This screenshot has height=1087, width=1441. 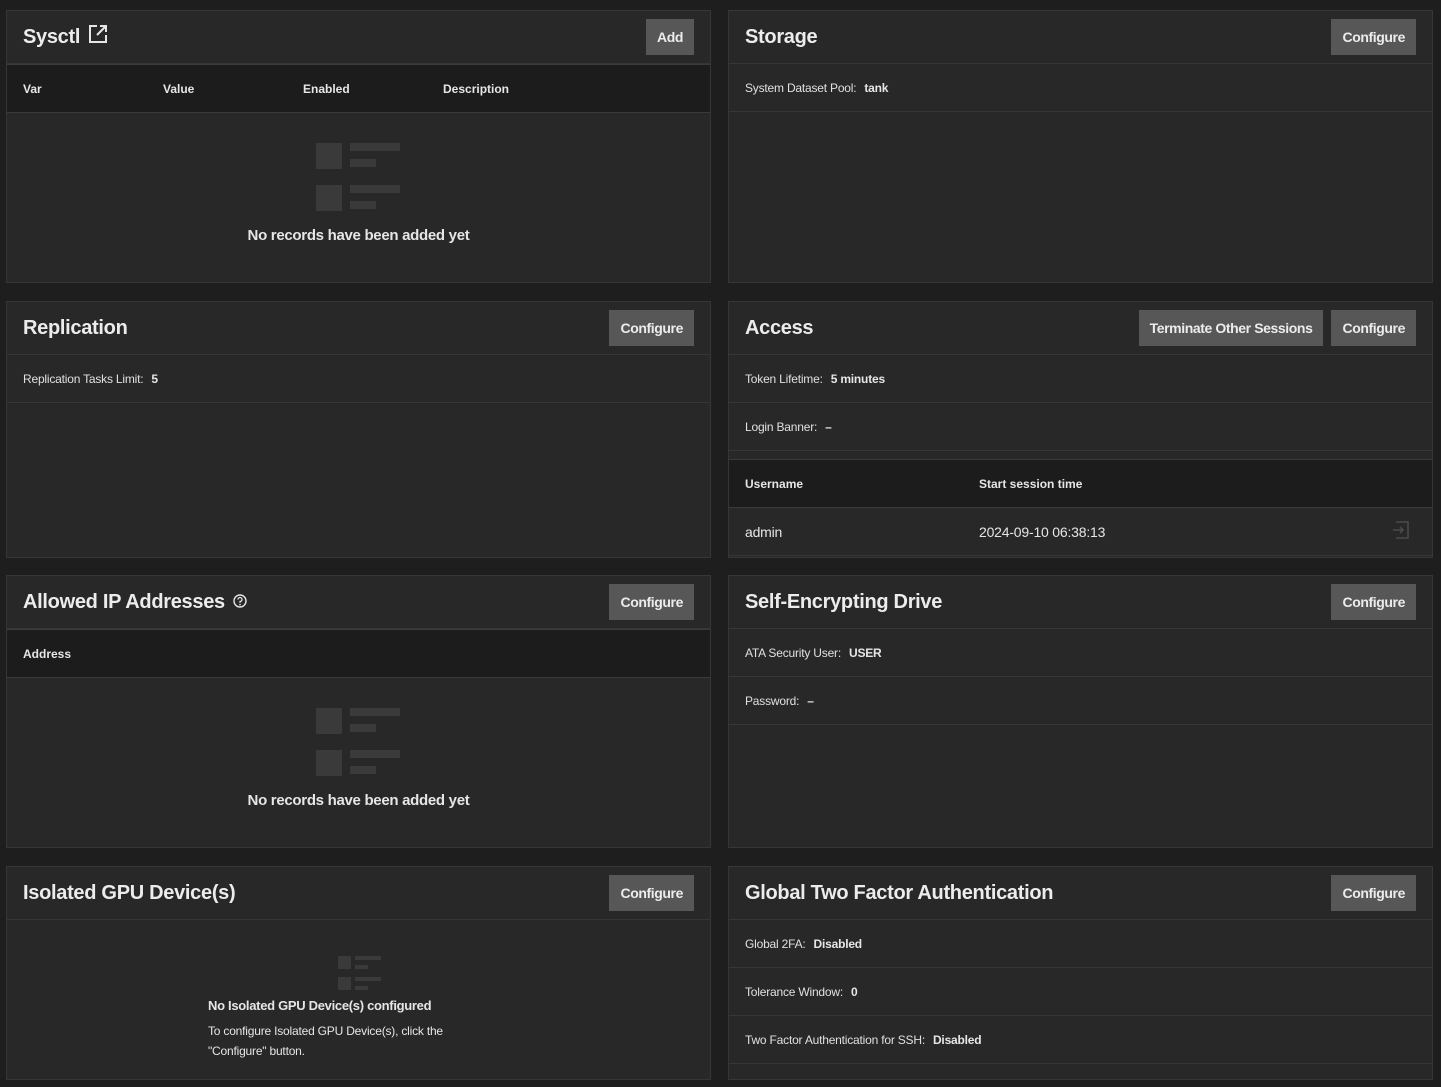 What do you see at coordinates (846, 484) in the screenshot?
I see `column-username: Username` at bounding box center [846, 484].